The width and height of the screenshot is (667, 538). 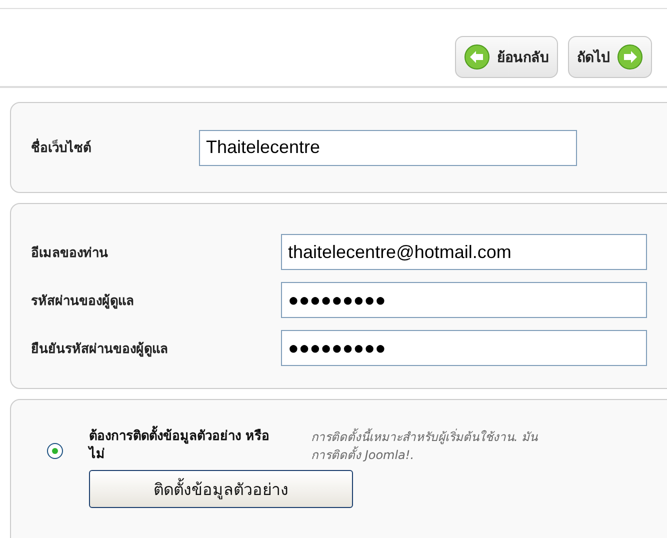 I want to click on input-field: thaitelecentre@hotmail.com, so click(x=464, y=252).